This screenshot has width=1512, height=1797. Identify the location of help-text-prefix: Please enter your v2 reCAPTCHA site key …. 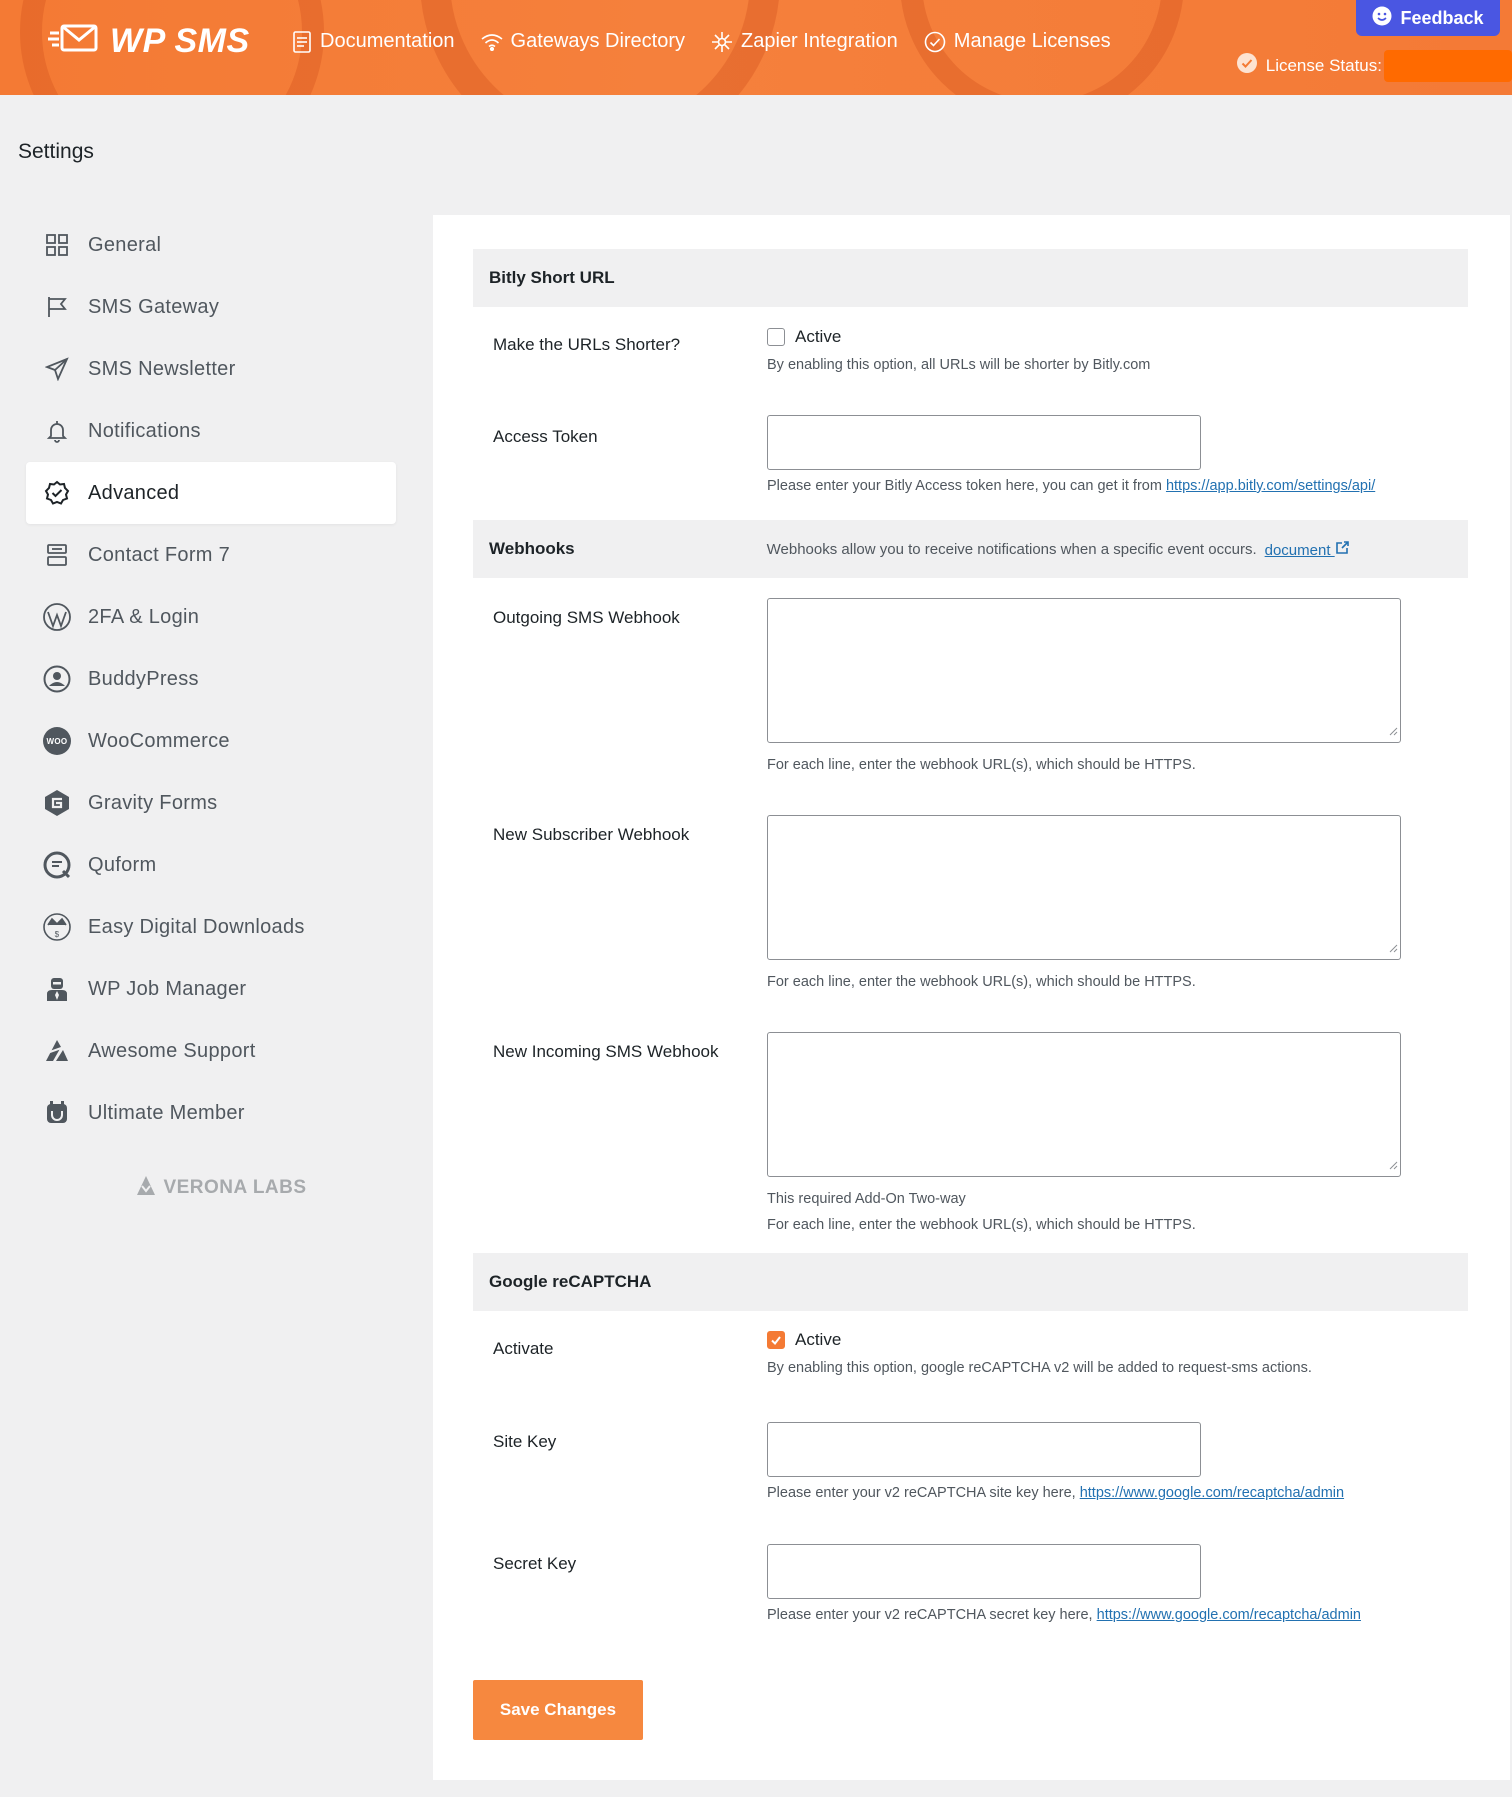
(921, 1493).